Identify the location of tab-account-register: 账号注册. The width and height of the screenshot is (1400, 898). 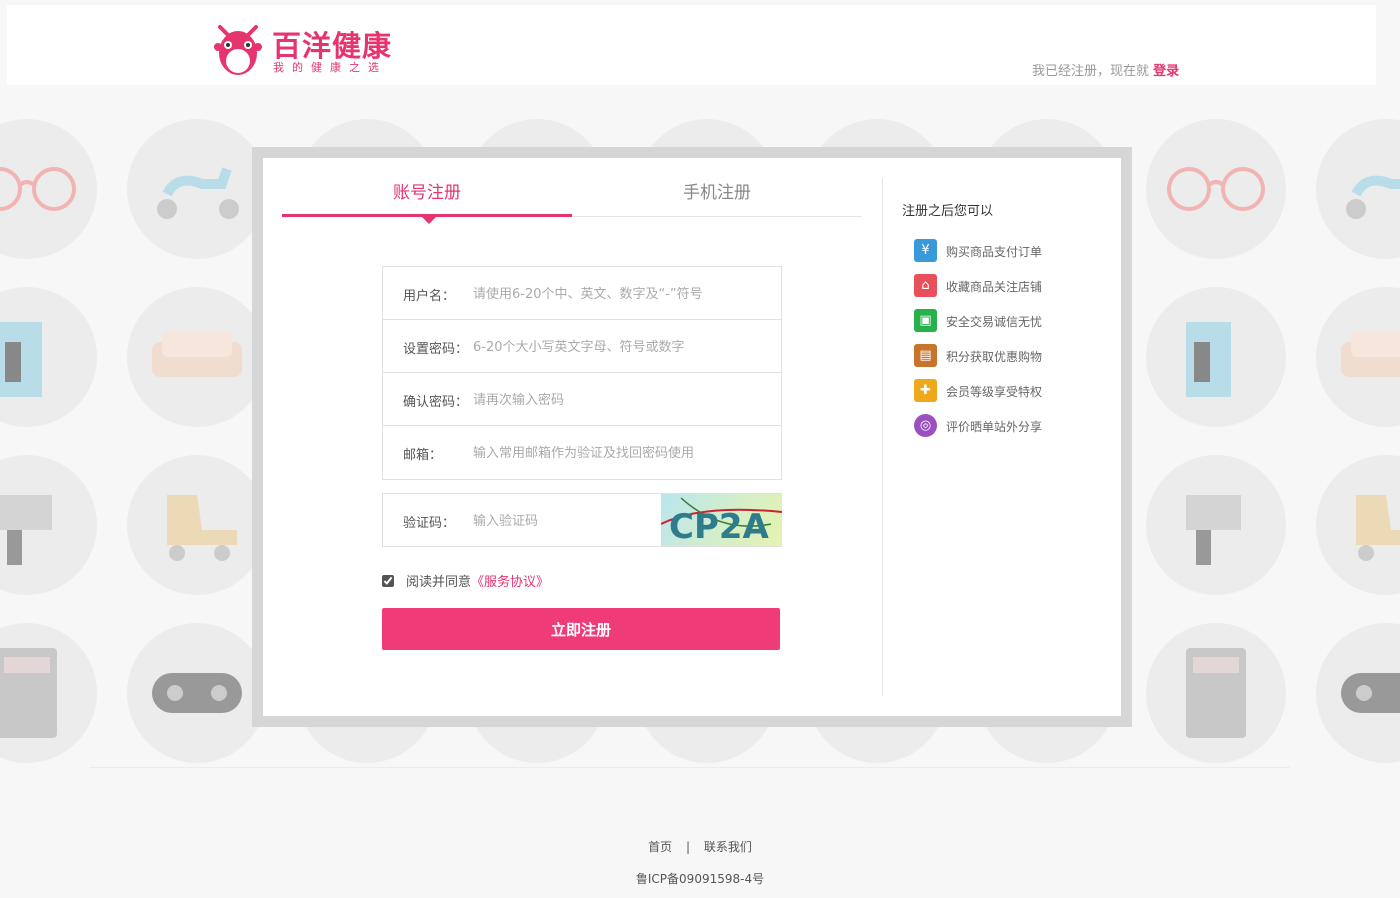
(427, 190).